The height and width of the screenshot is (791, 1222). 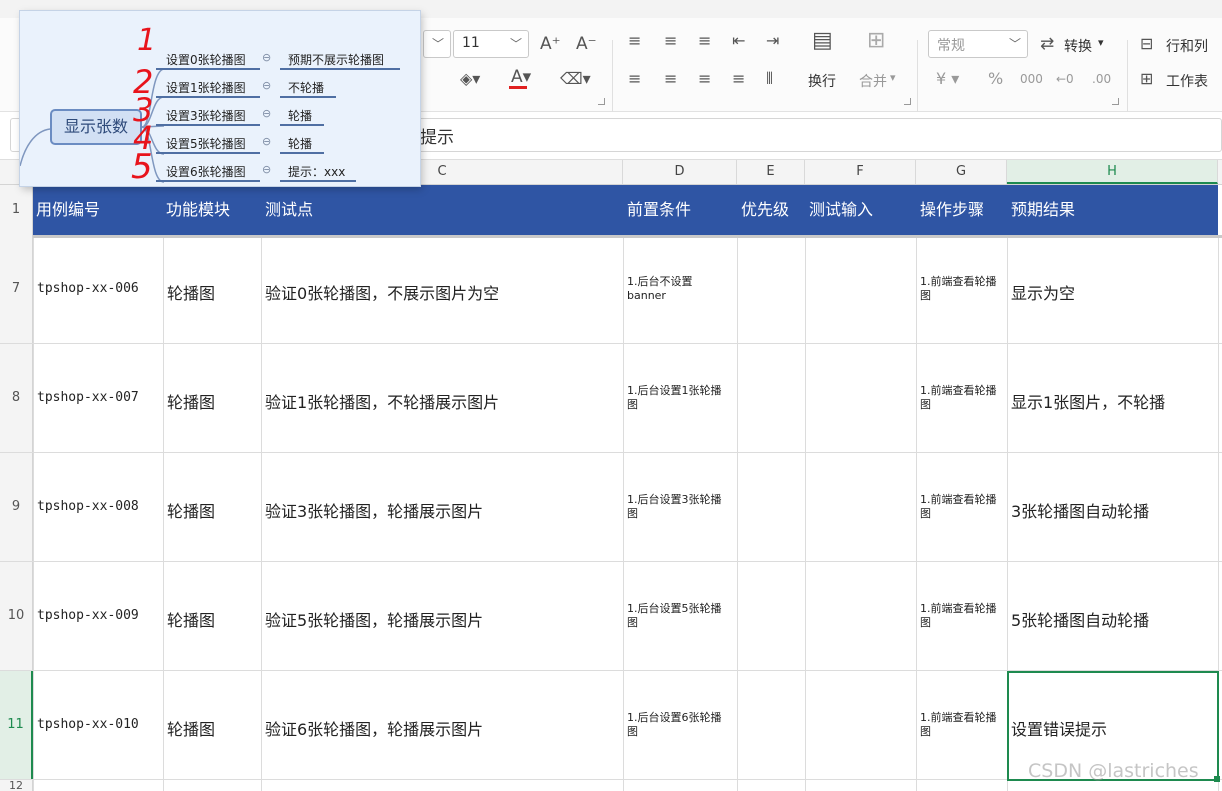 What do you see at coordinates (679, 725) in the screenshot?
I see `cell-precondition: 1.后台设置6张轮播图` at bounding box center [679, 725].